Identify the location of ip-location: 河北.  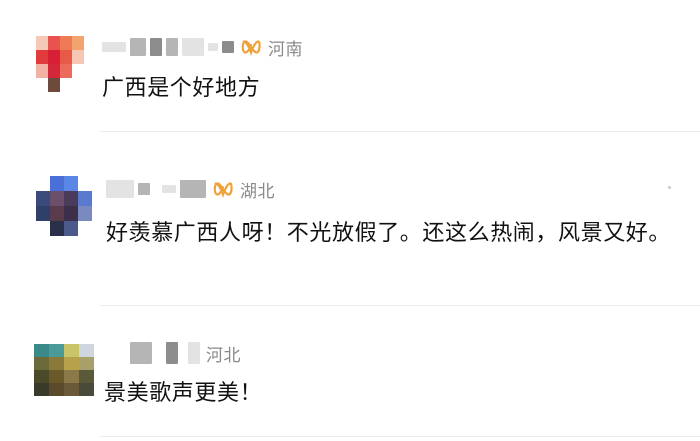
(223, 355).